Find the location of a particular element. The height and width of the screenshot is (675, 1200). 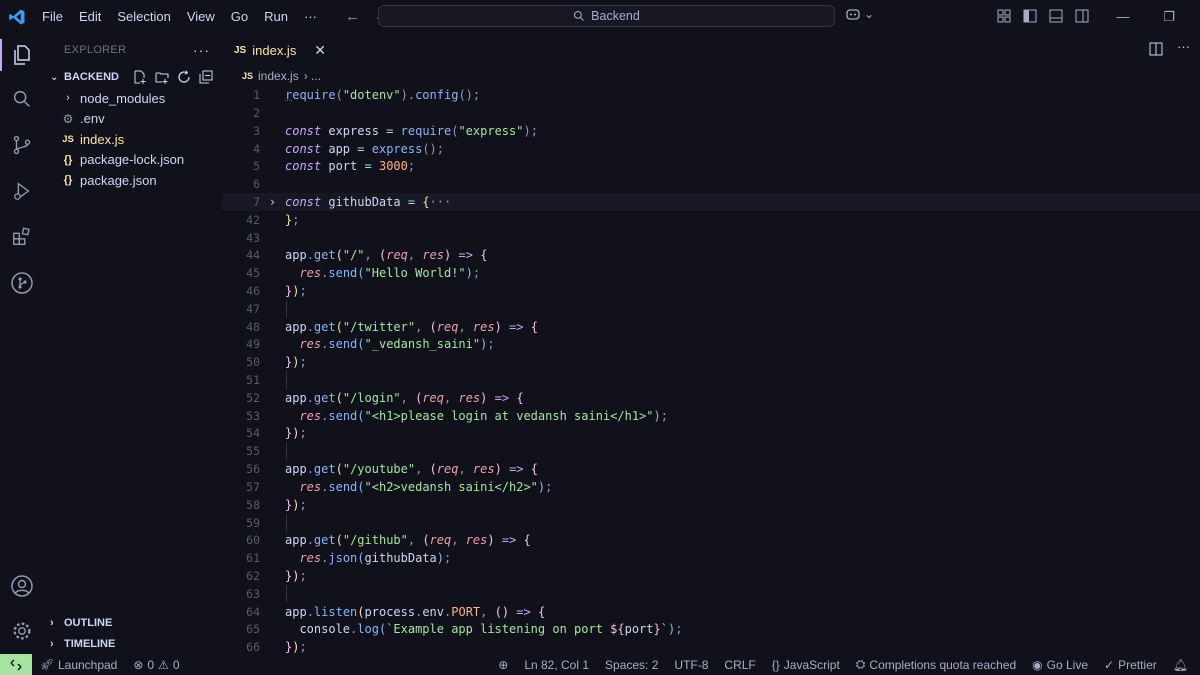

git-graph-icon is located at coordinates (22, 283).